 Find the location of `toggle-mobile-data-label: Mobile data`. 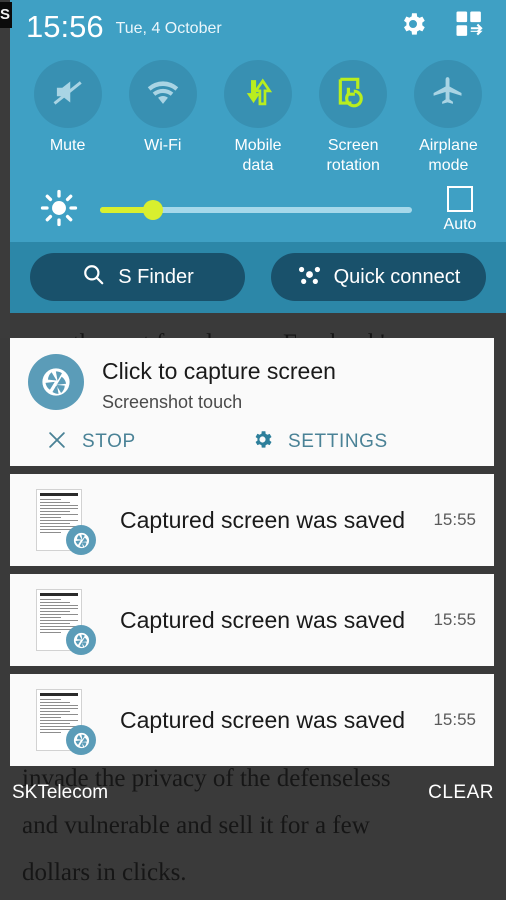

toggle-mobile-data-label: Mobile data is located at coordinates (258, 155).